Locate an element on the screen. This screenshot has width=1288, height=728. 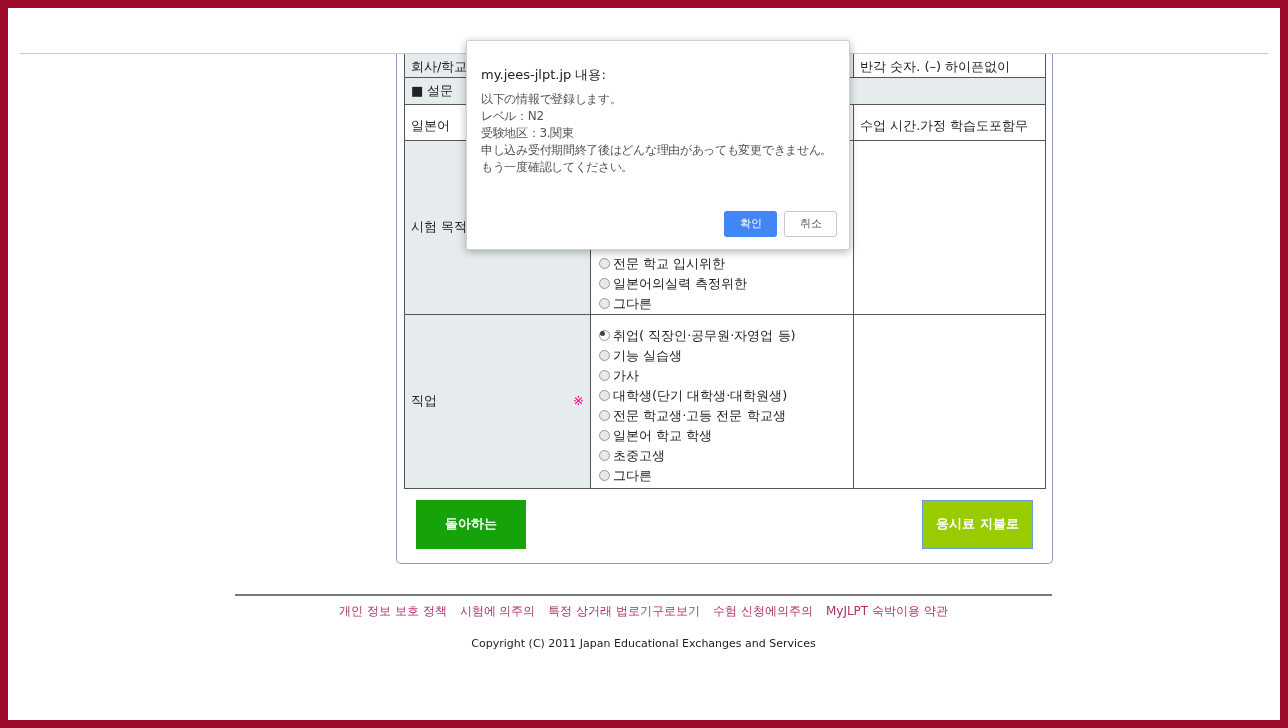
option-label: 초중고생 is located at coordinates (639, 455).